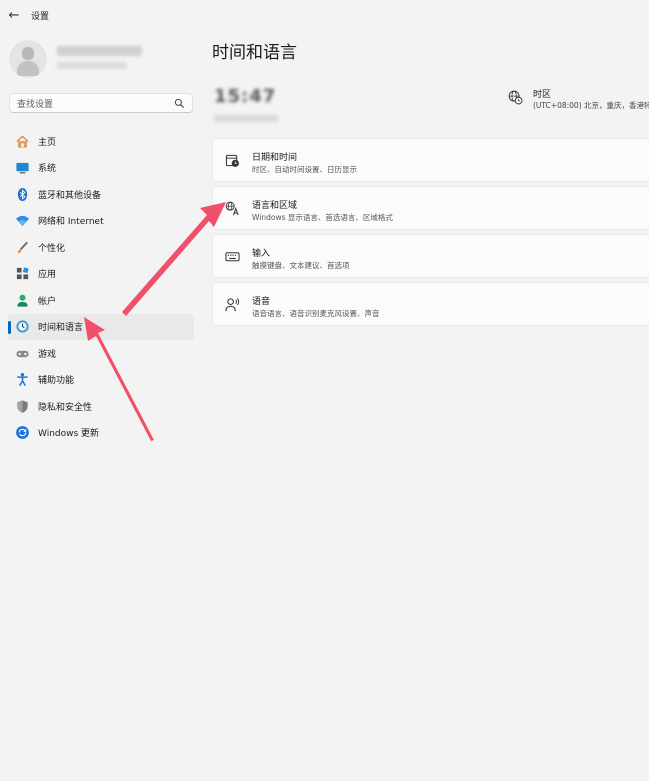 This screenshot has width=649, height=781. What do you see at coordinates (515, 97) in the screenshot?
I see `globe-clock-icon` at bounding box center [515, 97].